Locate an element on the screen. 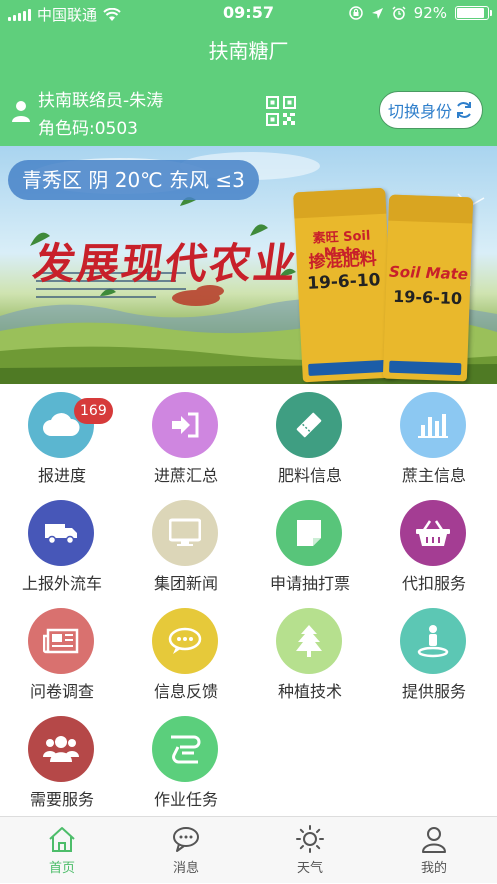 Image resolution: width=497 pixels, height=884 pixels. user-name: 扶南联络员-朱涛 is located at coordinates (101, 101).